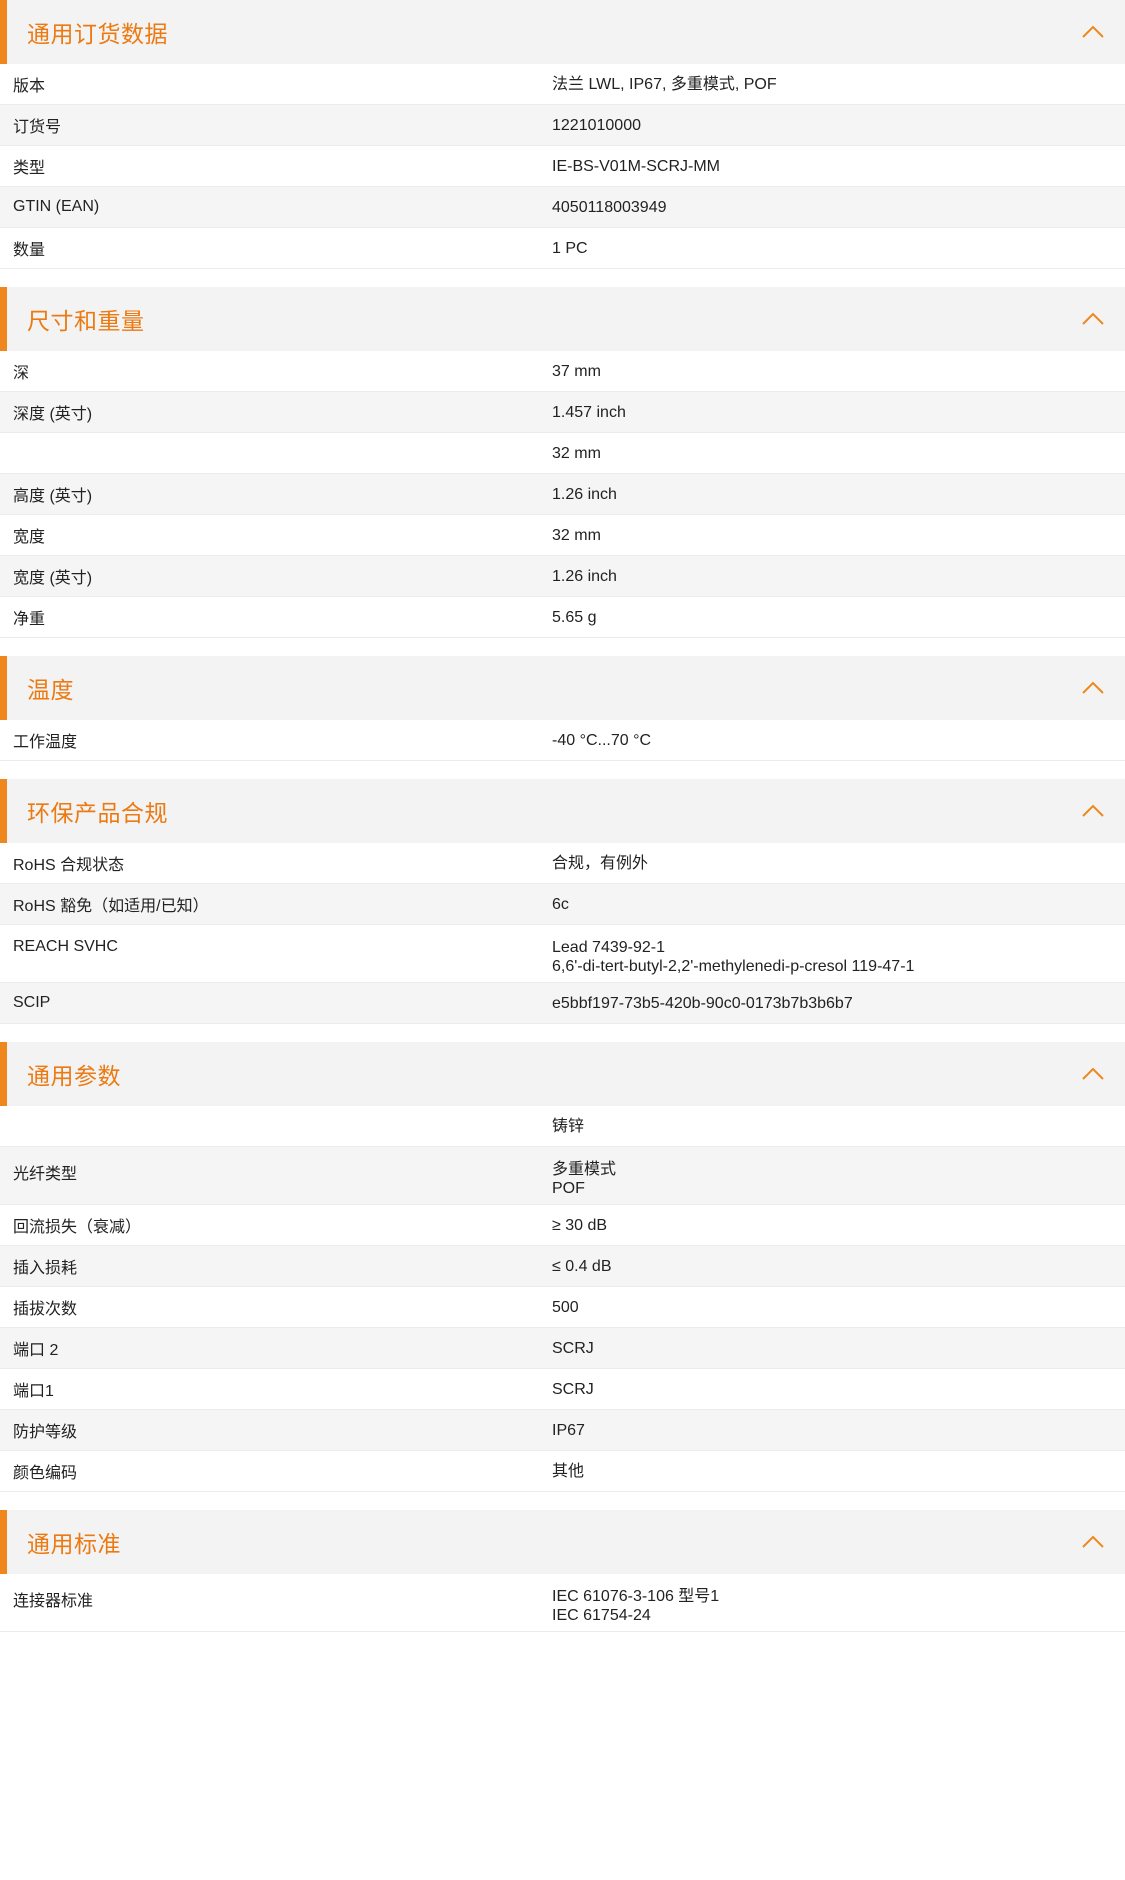  I want to click on spec-value-line: 多重模式, so click(584, 1169).